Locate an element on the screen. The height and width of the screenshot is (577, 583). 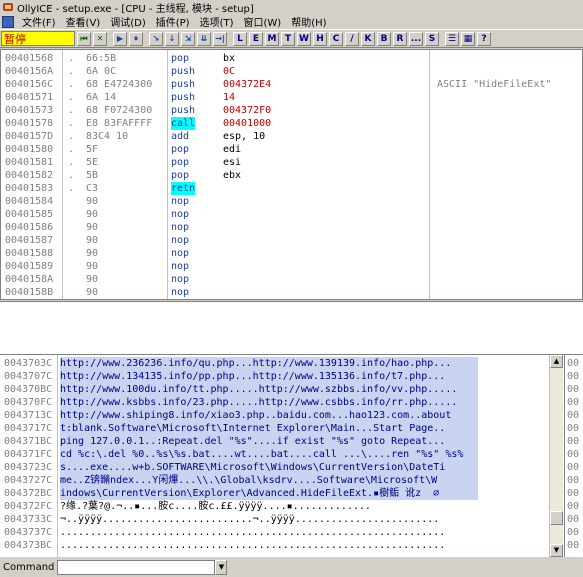
scroll-down-icon: ▼ is located at coordinates (556, 550).